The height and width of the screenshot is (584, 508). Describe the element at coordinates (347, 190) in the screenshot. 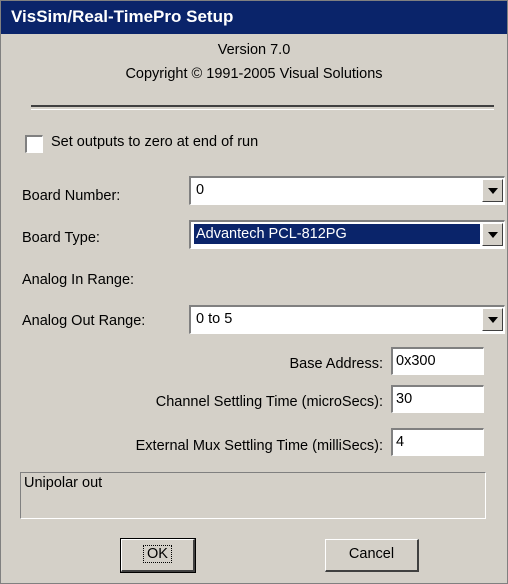

I see `board-number-select: 0` at that location.